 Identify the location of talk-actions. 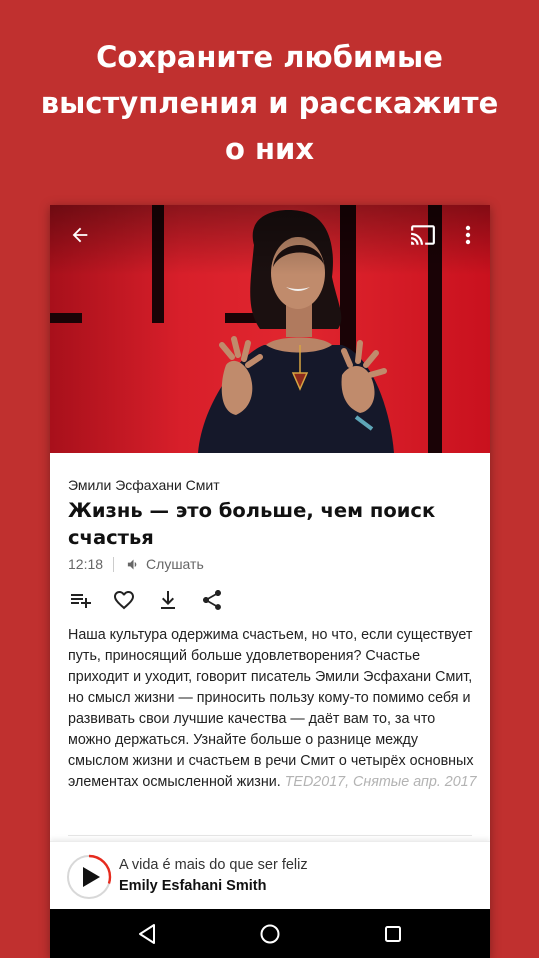
(156, 600).